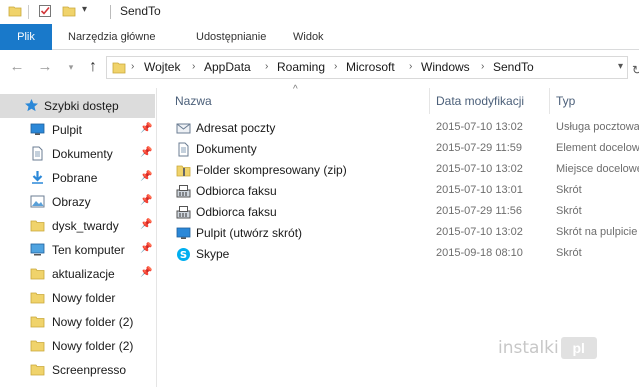 The width and height of the screenshot is (639, 387). Describe the element at coordinates (597, 232) in the screenshot. I see `file-type: Skrót na pulpicie` at that location.